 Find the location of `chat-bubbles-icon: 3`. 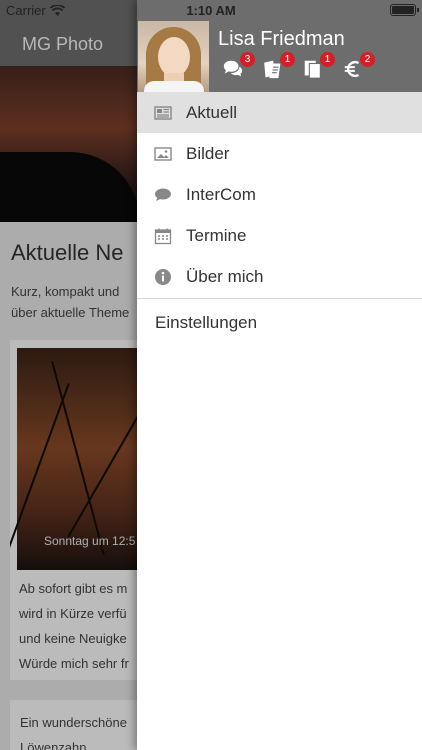

chat-bubbles-icon: 3 is located at coordinates (238, 66).